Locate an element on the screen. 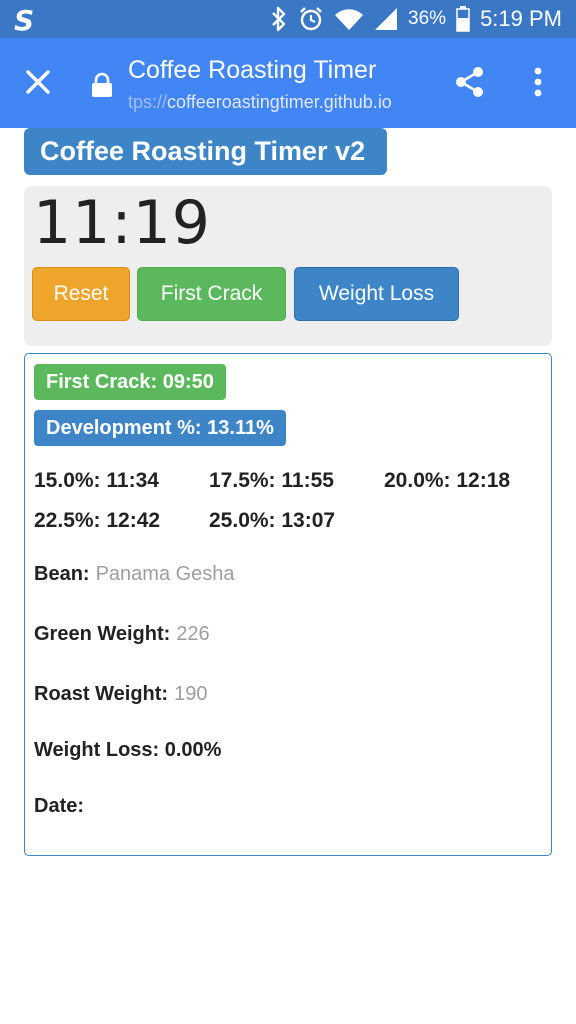 Image resolution: width=576 pixels, height=1024 pixels. target-time: 22.5%: 12:42 is located at coordinates (97, 520).